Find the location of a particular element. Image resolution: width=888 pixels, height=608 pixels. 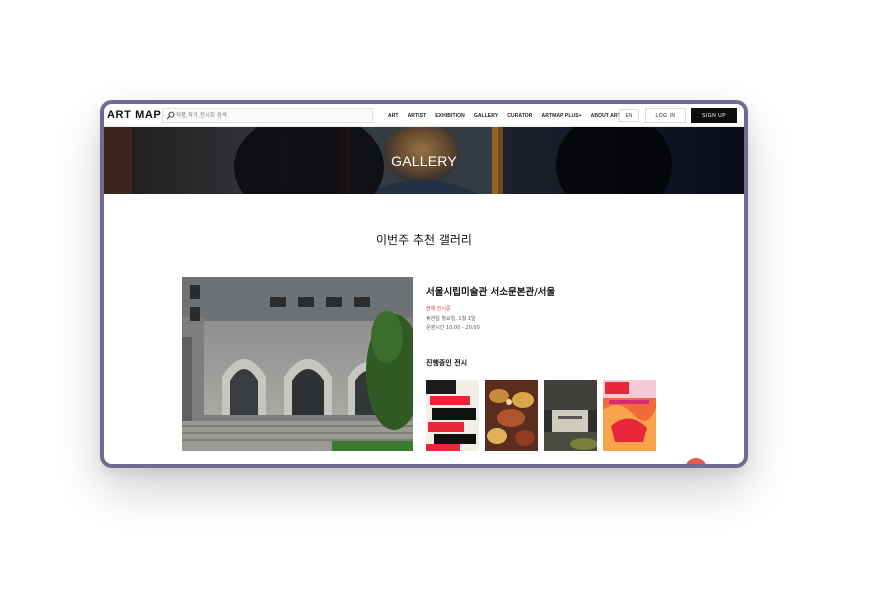

hero-banner: GALLERY is located at coordinates (424, 160).